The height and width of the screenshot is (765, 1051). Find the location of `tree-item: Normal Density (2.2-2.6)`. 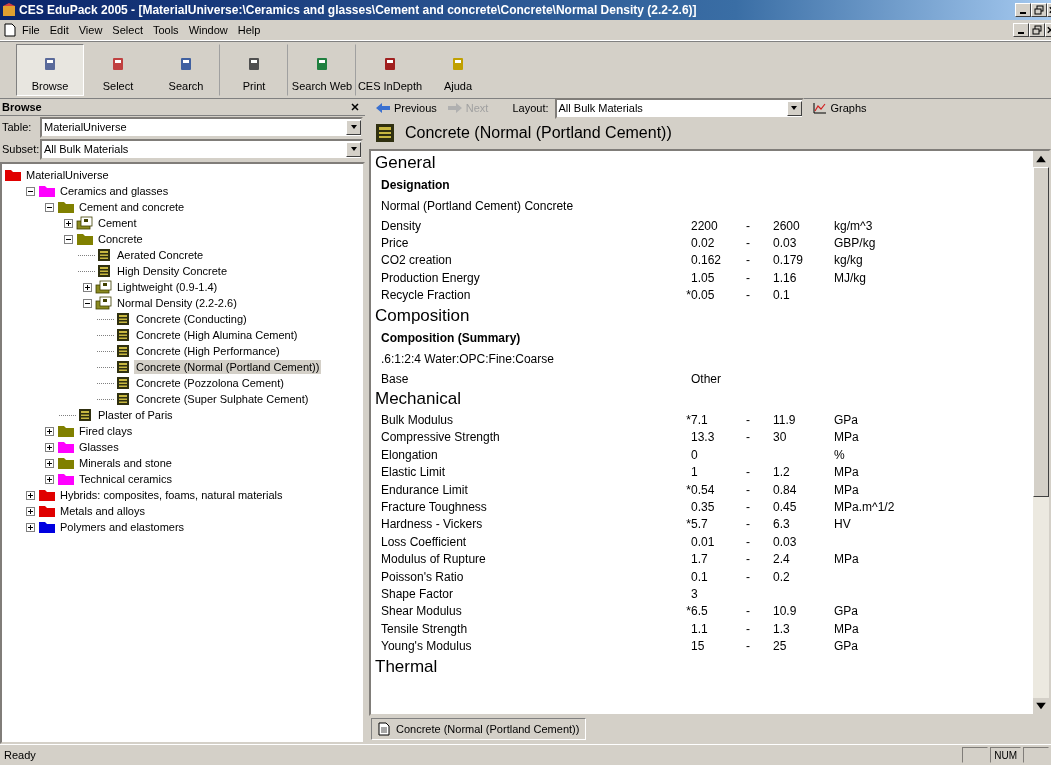

tree-item: Normal Density (2.2-2.6) is located at coordinates (177, 303).